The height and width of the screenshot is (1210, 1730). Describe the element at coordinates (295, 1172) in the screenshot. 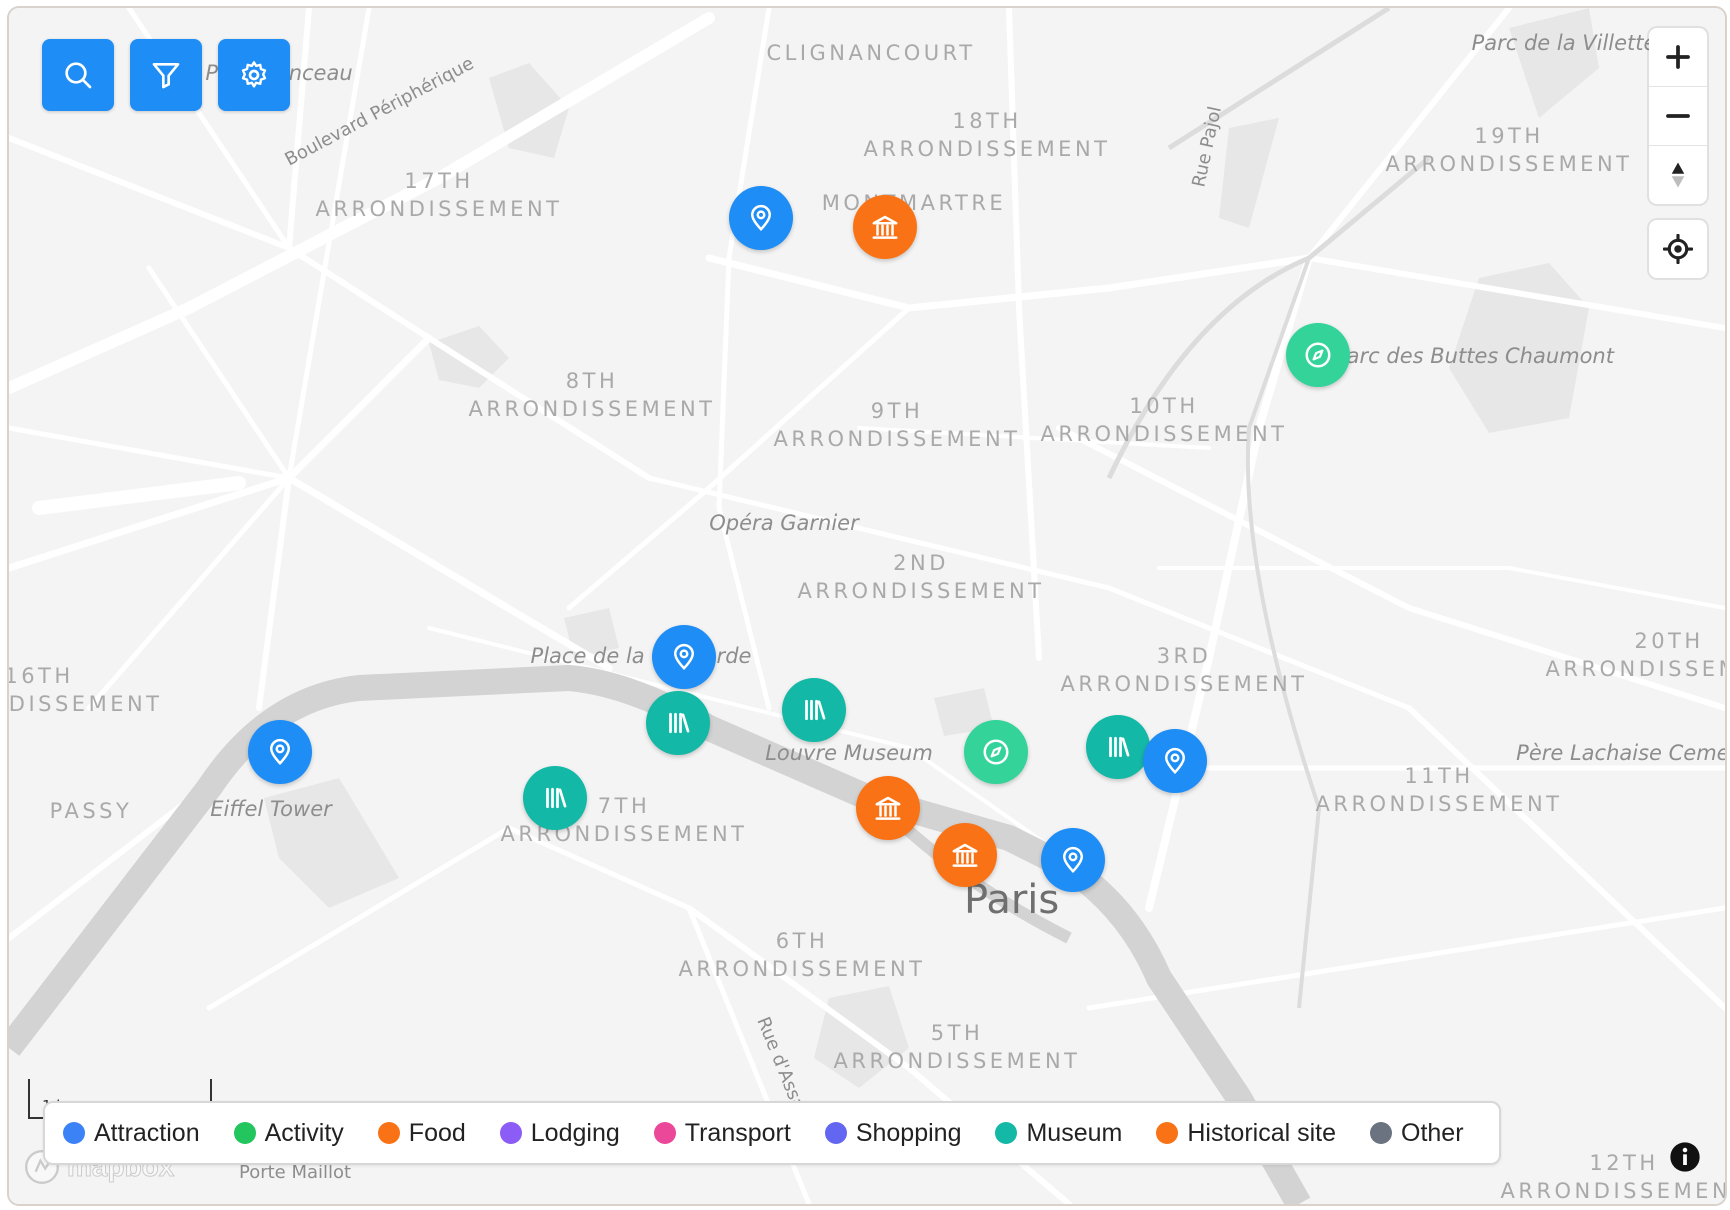

I see `svg-text: Porte Maillot` at that location.